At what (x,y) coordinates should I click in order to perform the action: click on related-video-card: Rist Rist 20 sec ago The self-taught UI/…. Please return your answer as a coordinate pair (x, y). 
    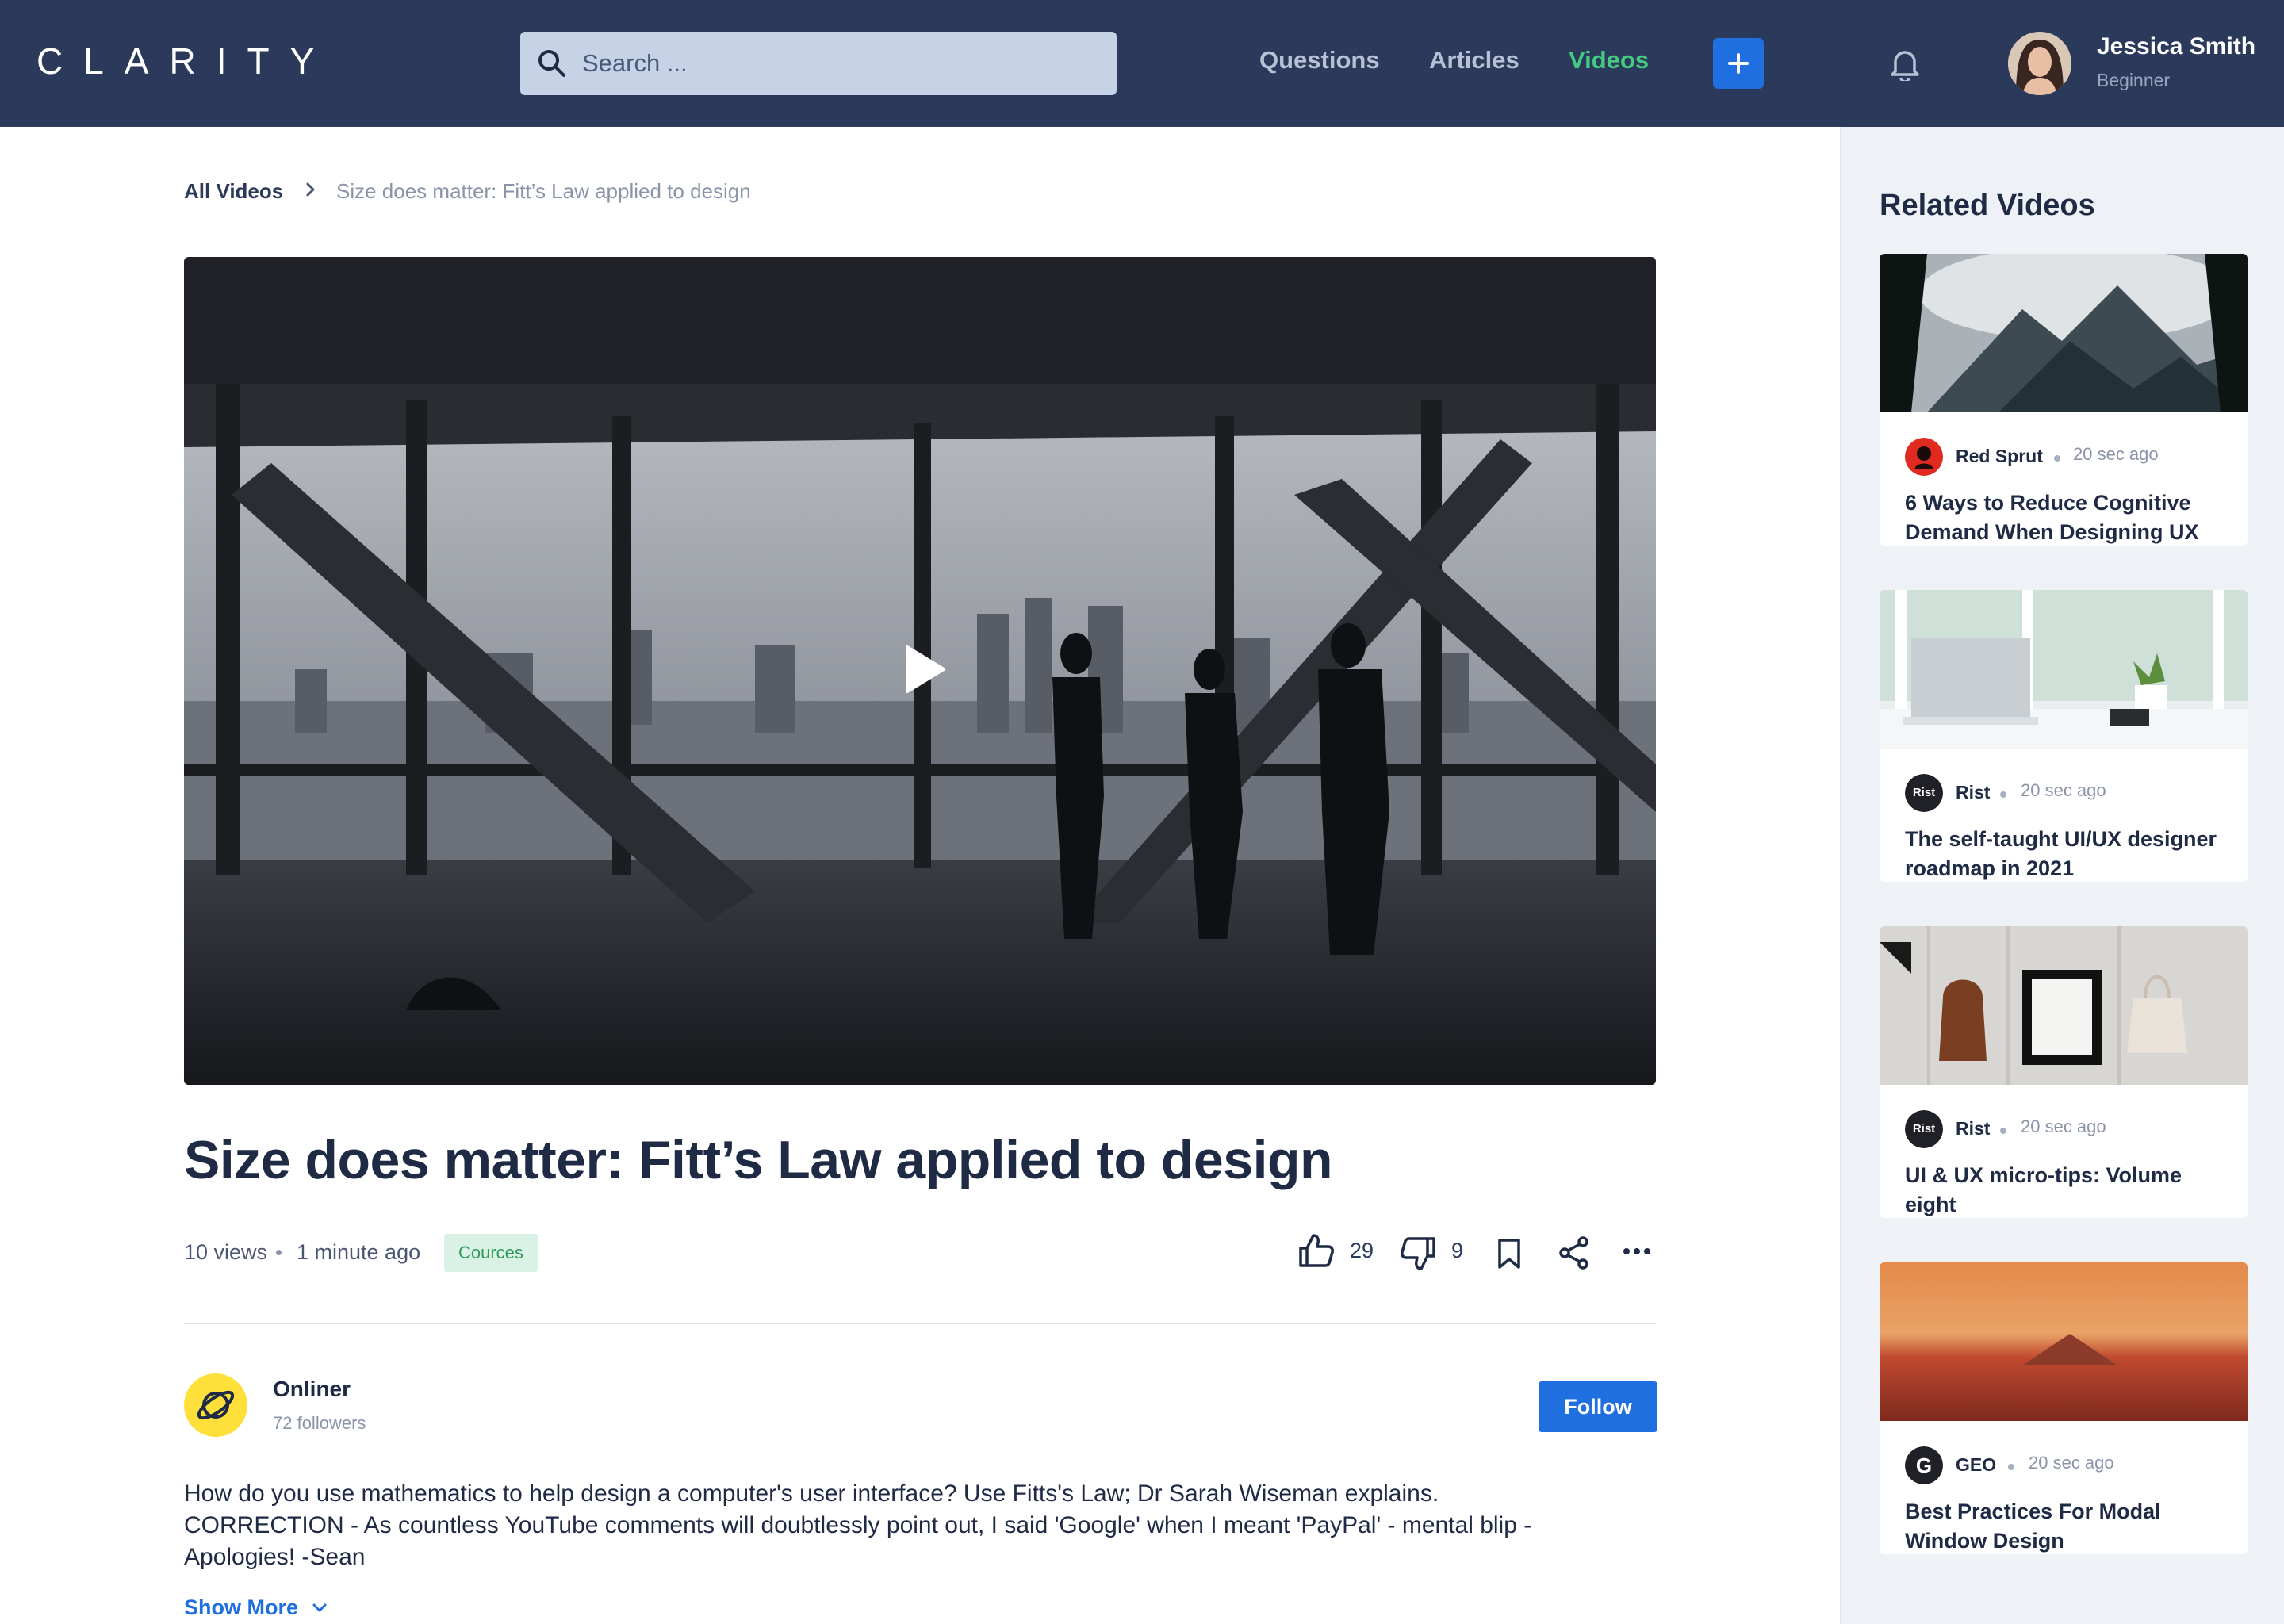
    Looking at the image, I should click on (2064, 736).